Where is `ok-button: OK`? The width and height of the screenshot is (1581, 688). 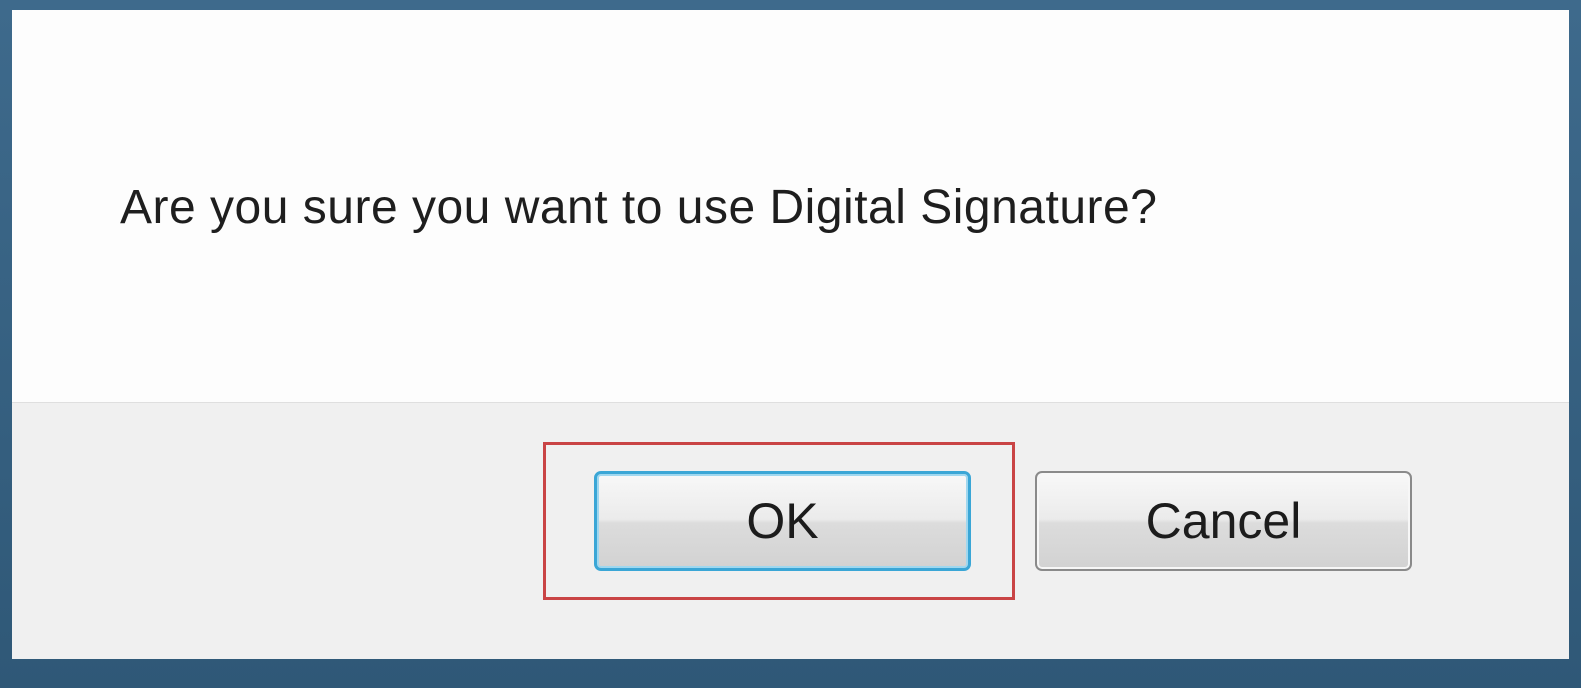
ok-button: OK is located at coordinates (782, 521).